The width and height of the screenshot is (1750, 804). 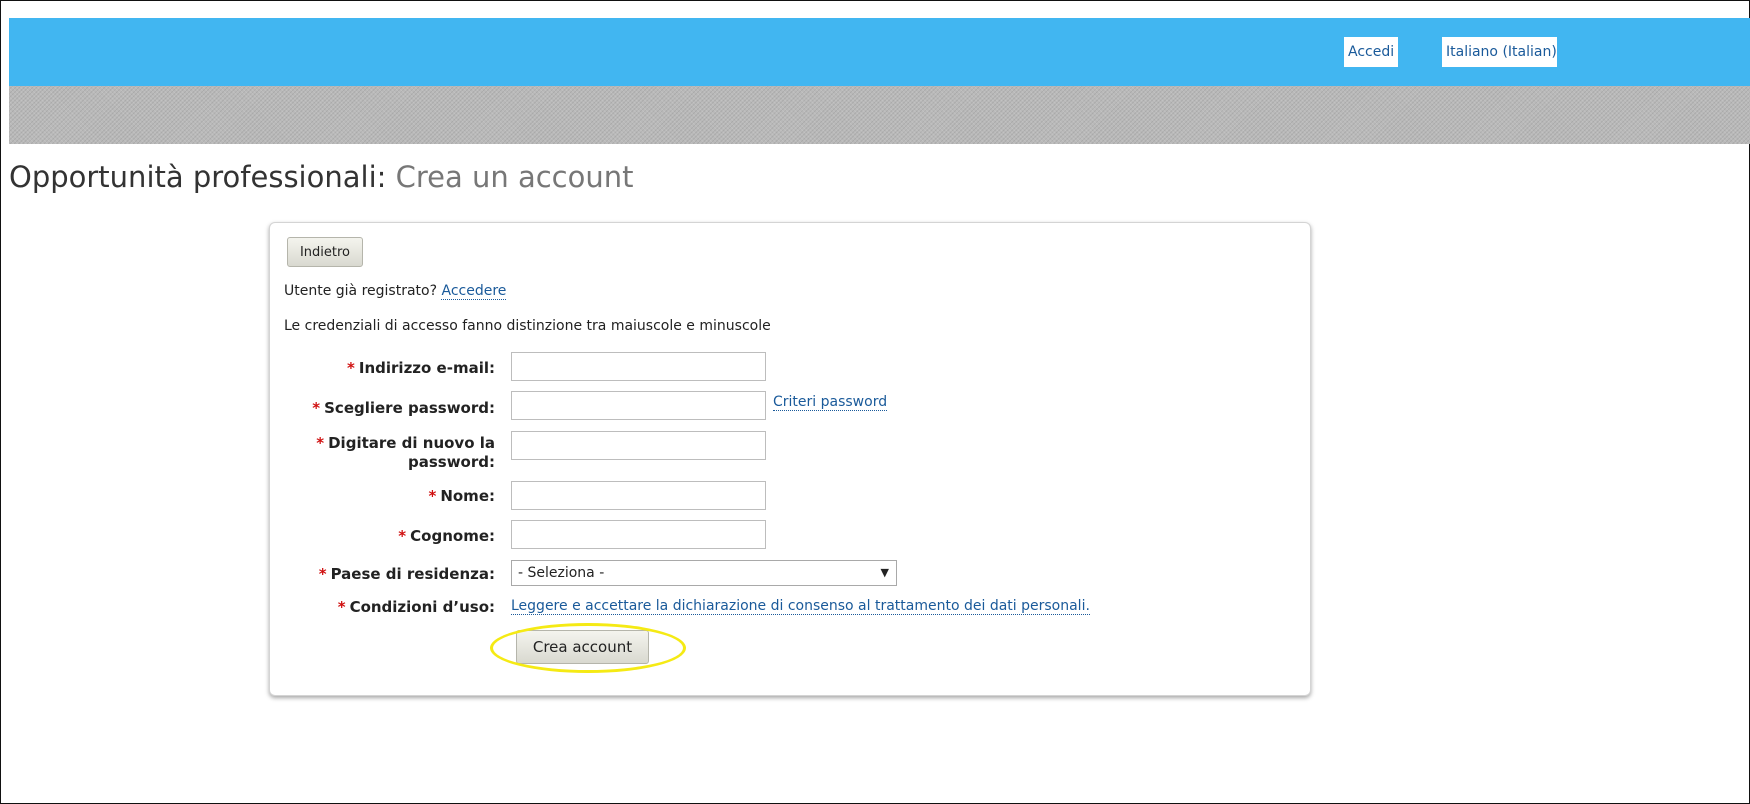 What do you see at coordinates (1499, 52) in the screenshot?
I see `language-selector: Italiano (Italian)` at bounding box center [1499, 52].